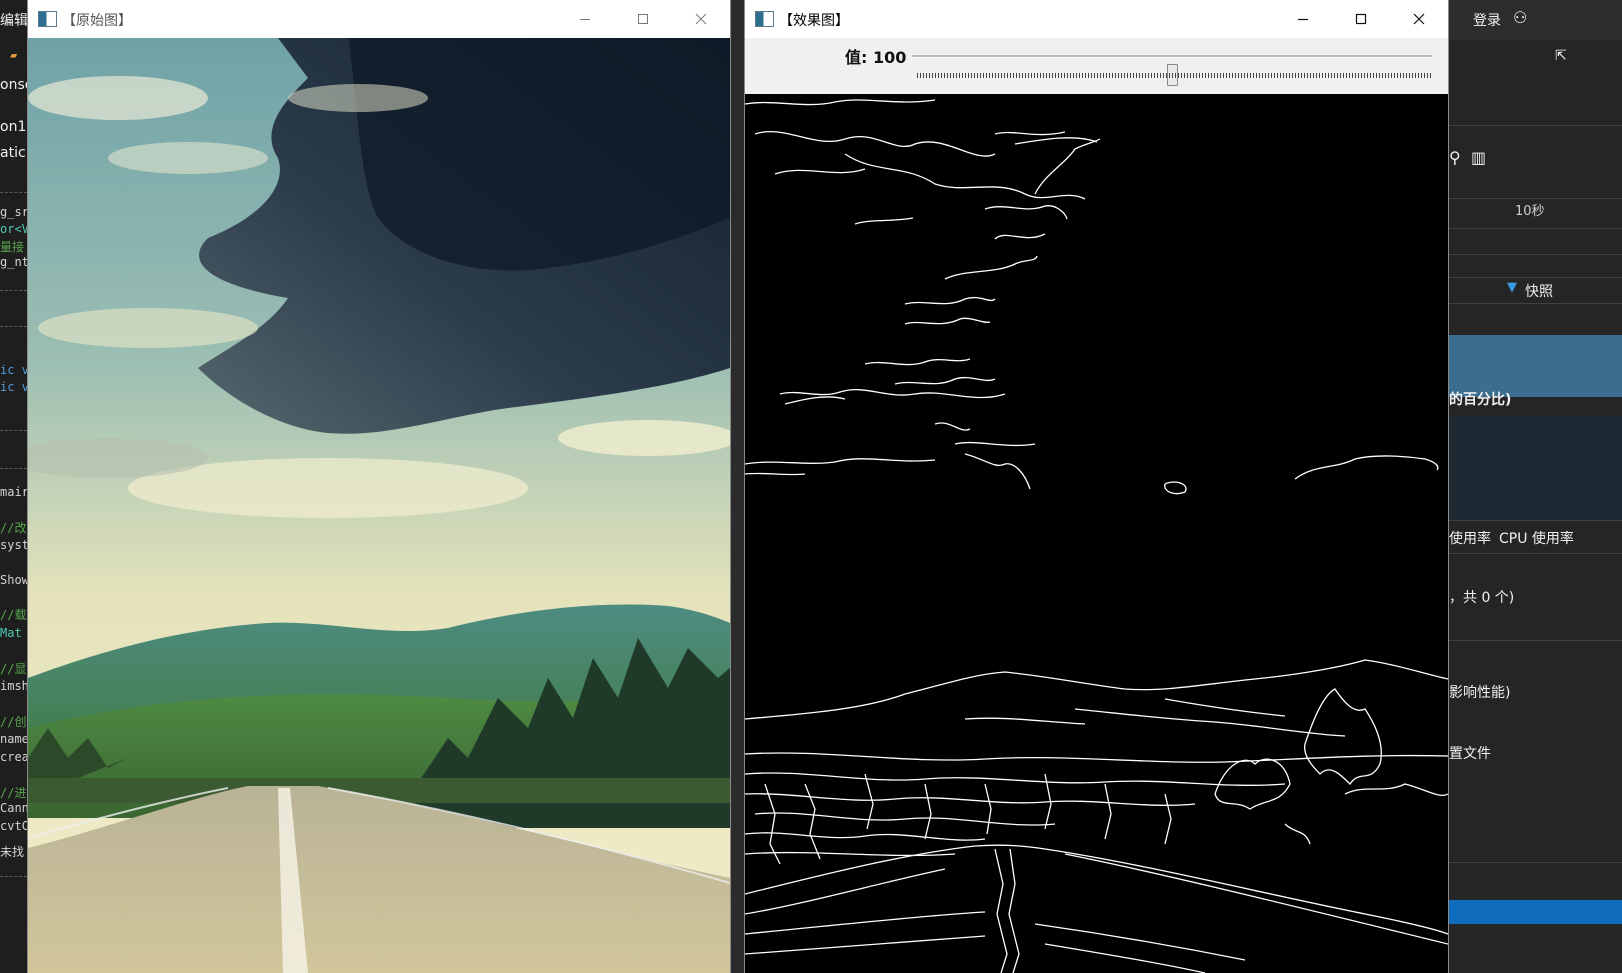 This screenshot has width=1622, height=973. Describe the element at coordinates (13, 721) in the screenshot. I see `code-line: //创` at that location.